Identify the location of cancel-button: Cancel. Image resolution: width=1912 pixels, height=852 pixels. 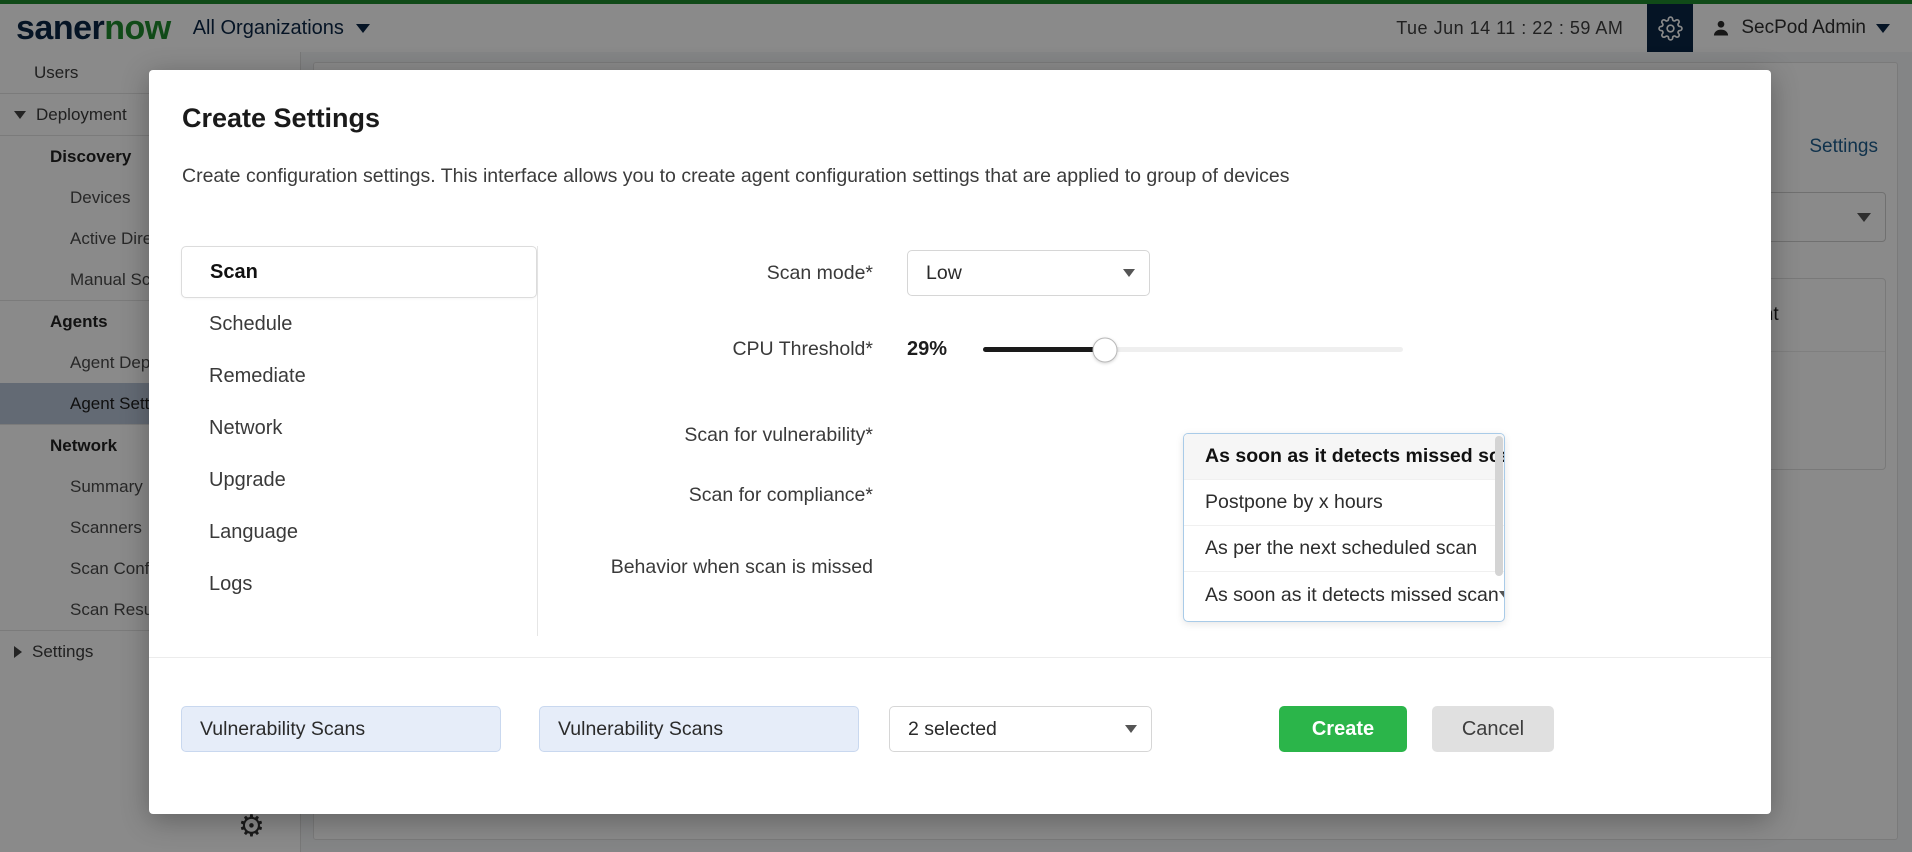
(1493, 729).